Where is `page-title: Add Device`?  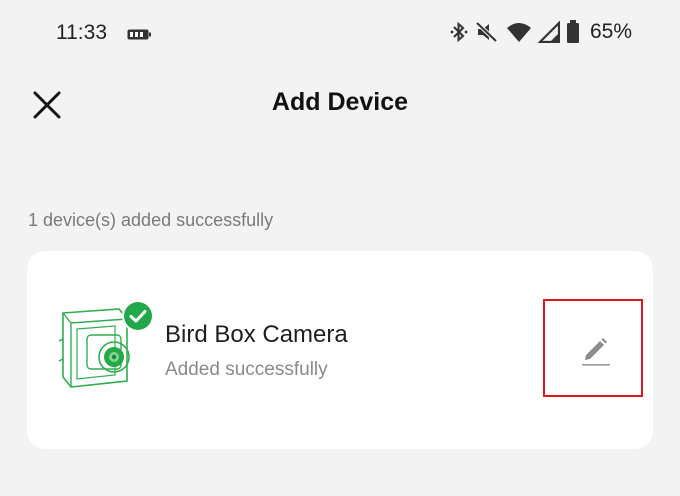 page-title: Add Device is located at coordinates (340, 102).